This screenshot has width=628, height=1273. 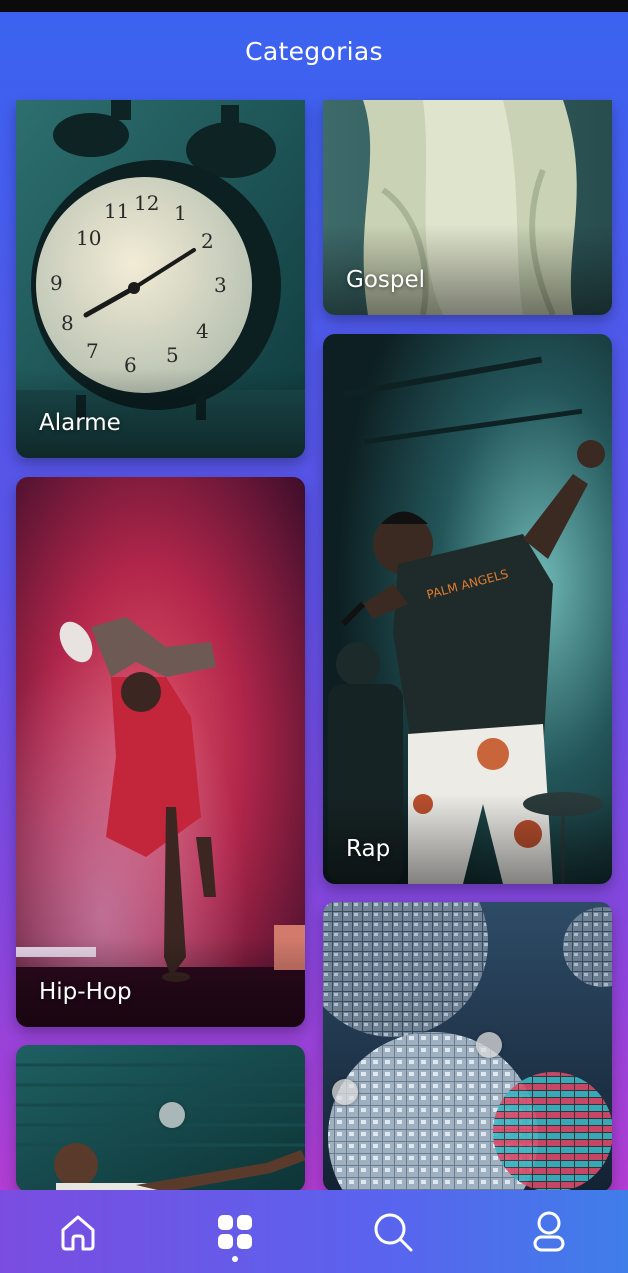 I want to click on svg-text: 1, so click(x=180, y=213).